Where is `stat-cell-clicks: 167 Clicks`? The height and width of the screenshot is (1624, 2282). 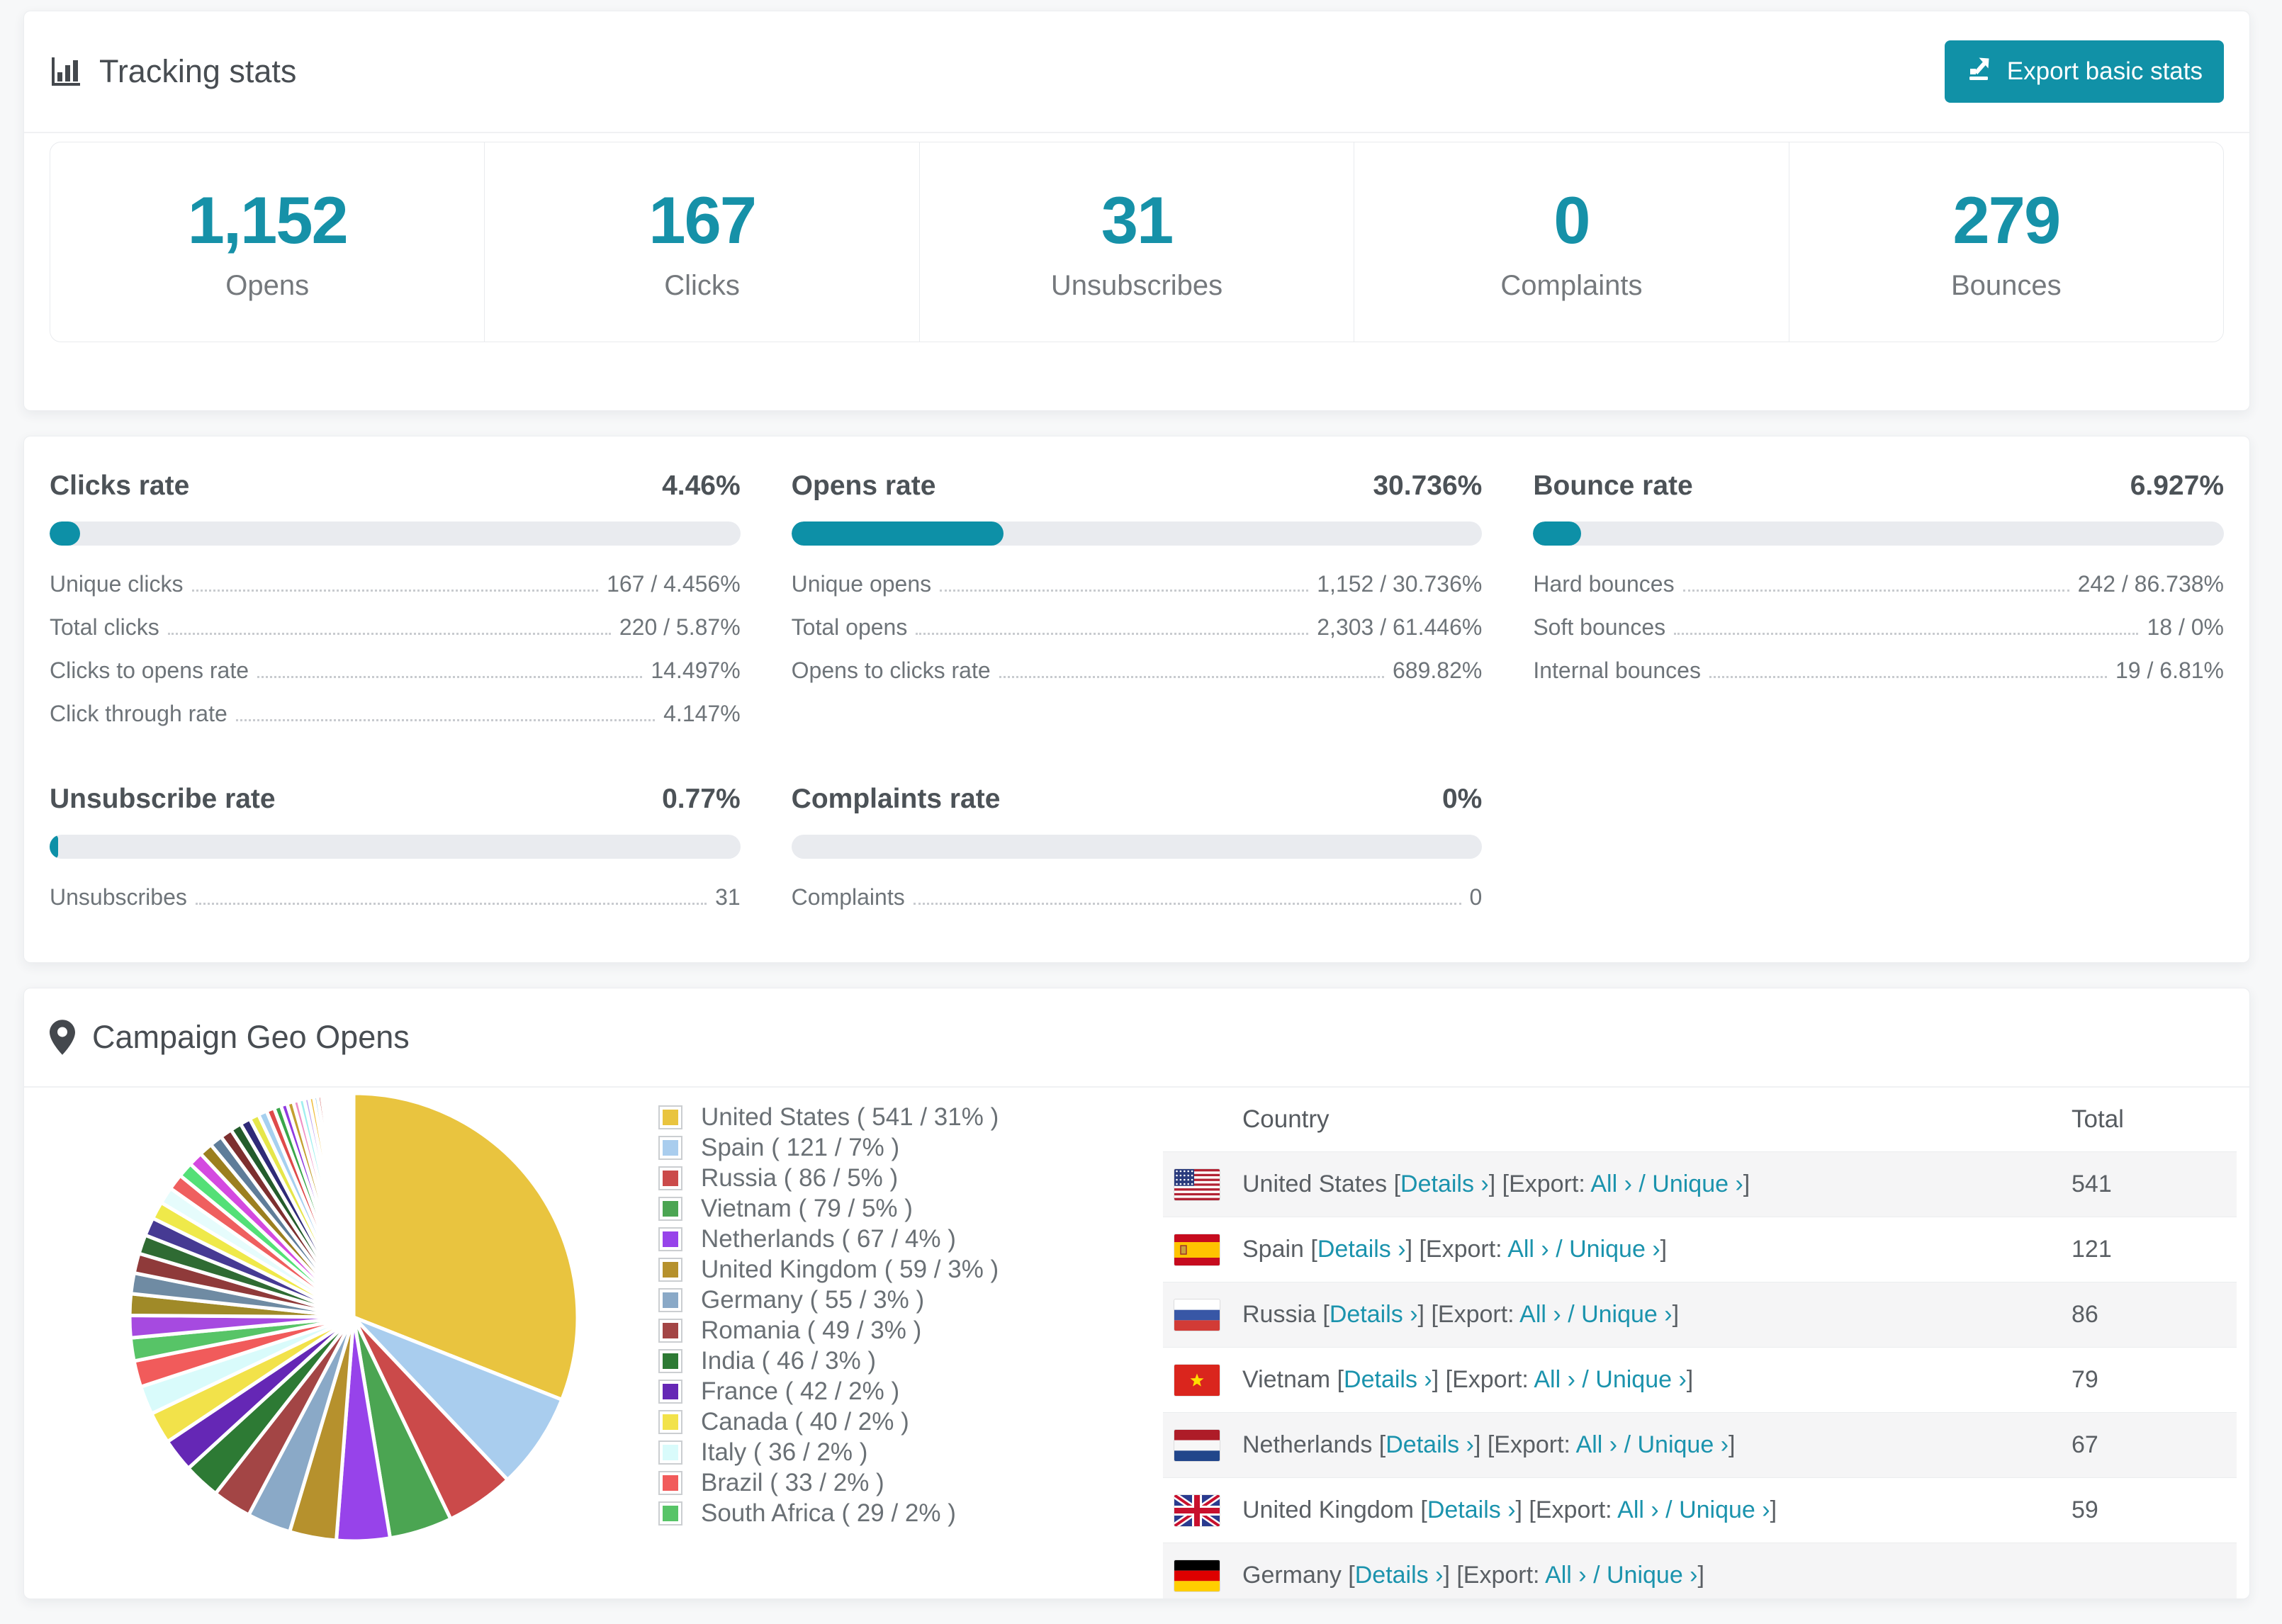 stat-cell-clicks: 167 Clicks is located at coordinates (702, 242).